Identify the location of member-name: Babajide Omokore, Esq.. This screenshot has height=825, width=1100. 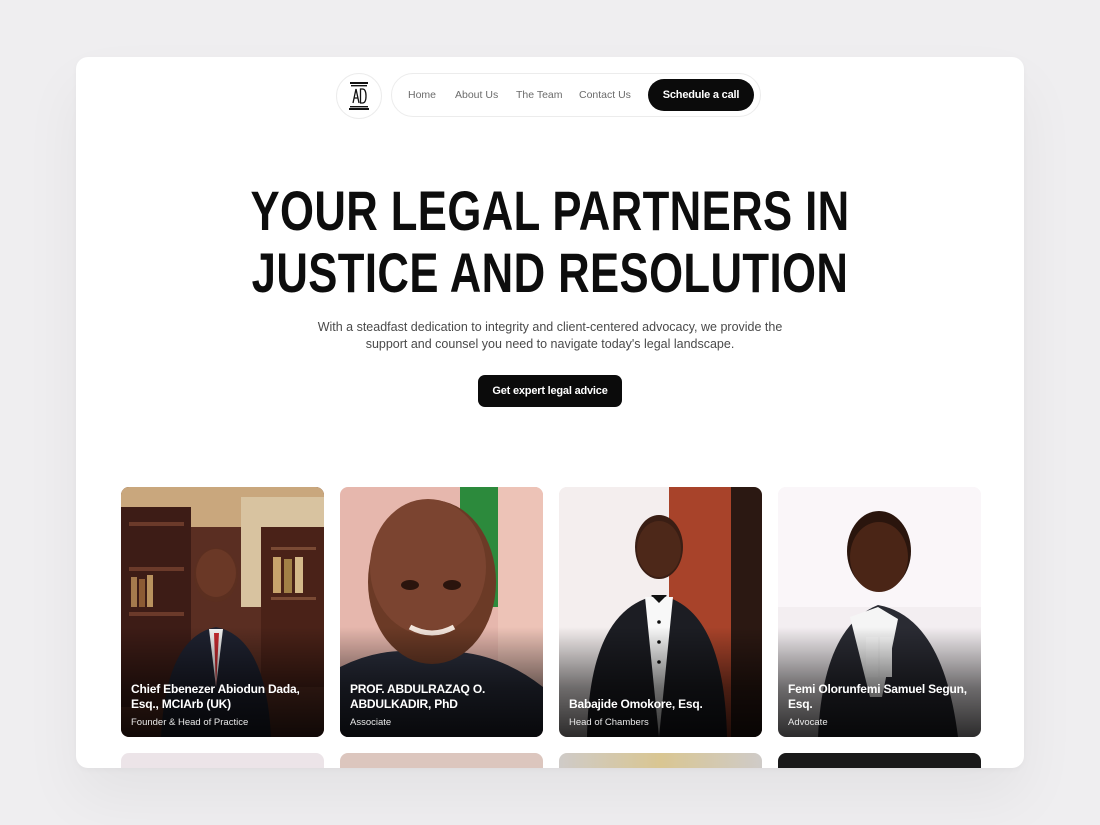
(636, 704).